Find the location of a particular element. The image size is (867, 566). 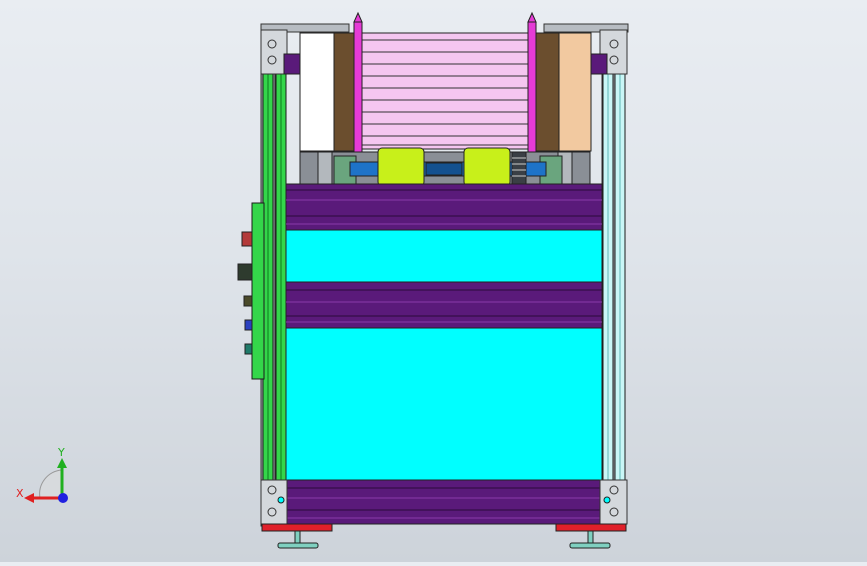

tan-block-right is located at coordinates (575, 92).